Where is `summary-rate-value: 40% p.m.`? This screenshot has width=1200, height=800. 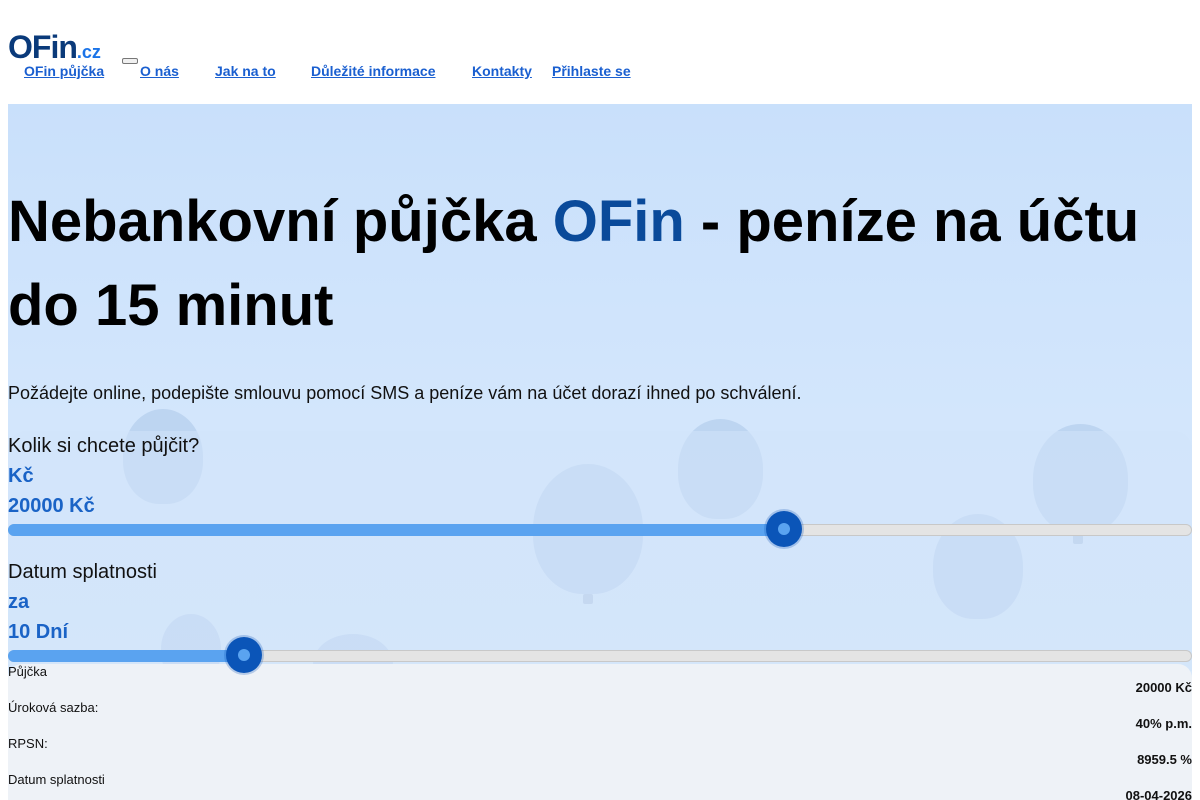 summary-rate-value: 40% p.m. is located at coordinates (1163, 723).